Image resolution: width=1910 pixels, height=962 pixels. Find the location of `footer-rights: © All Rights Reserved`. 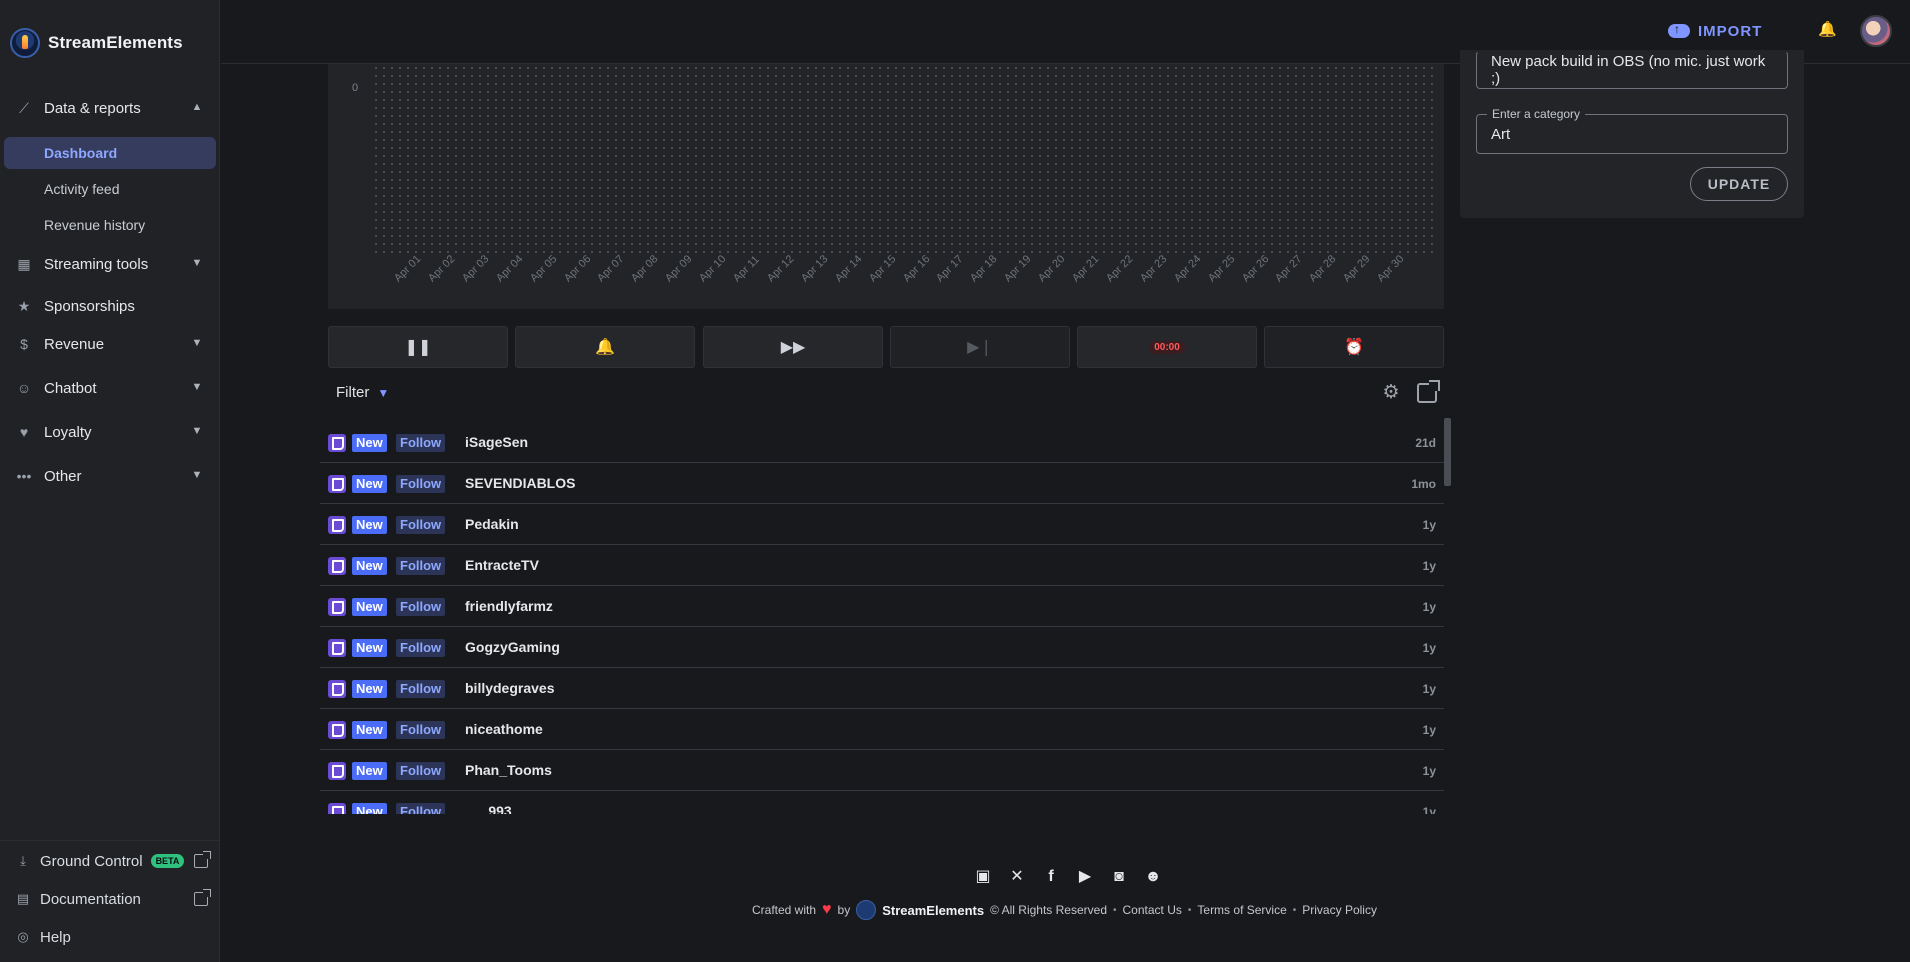

footer-rights: © All Rights Reserved is located at coordinates (1048, 910).